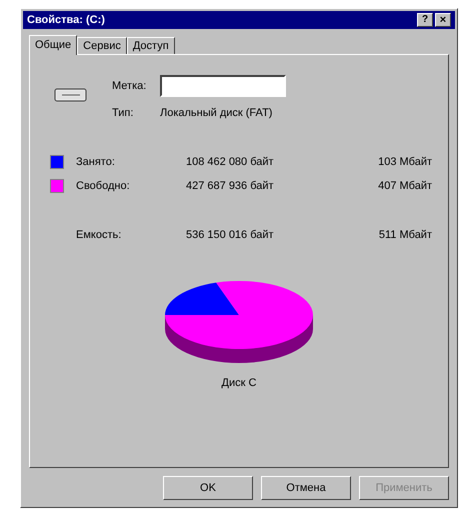 The width and height of the screenshot is (472, 518). Describe the element at coordinates (96, 162) in the screenshot. I see `usage-label: Занято:` at that location.